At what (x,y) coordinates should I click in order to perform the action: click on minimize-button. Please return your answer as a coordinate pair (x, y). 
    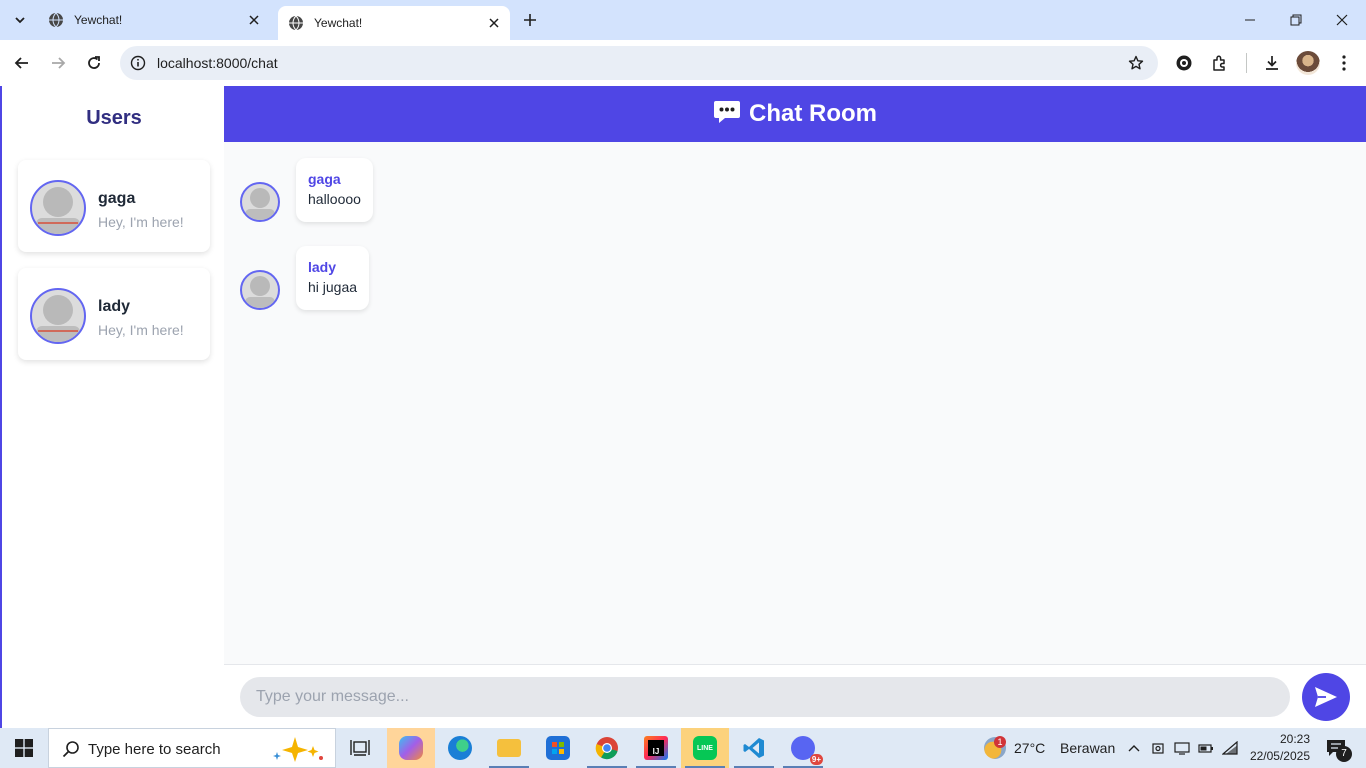
    Looking at the image, I should click on (1250, 20).